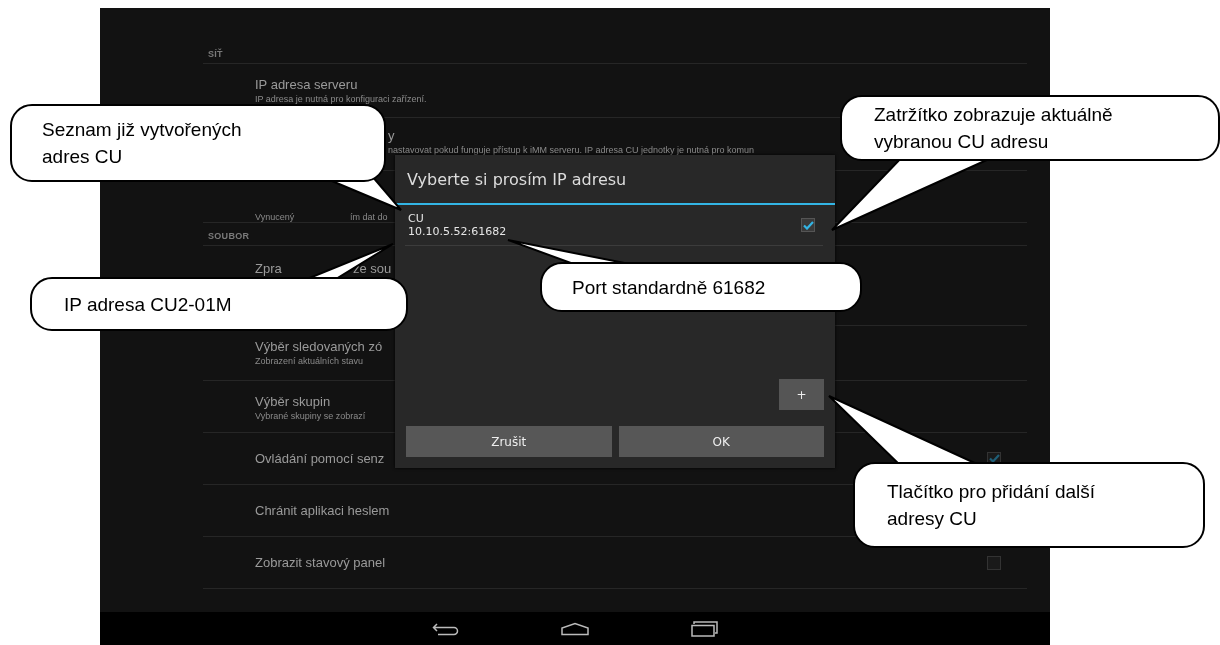 This screenshot has width=1220, height=645. Describe the element at coordinates (309, 361) in the screenshot. I see `setting-description: Zobrazení aktuálních stavu` at that location.